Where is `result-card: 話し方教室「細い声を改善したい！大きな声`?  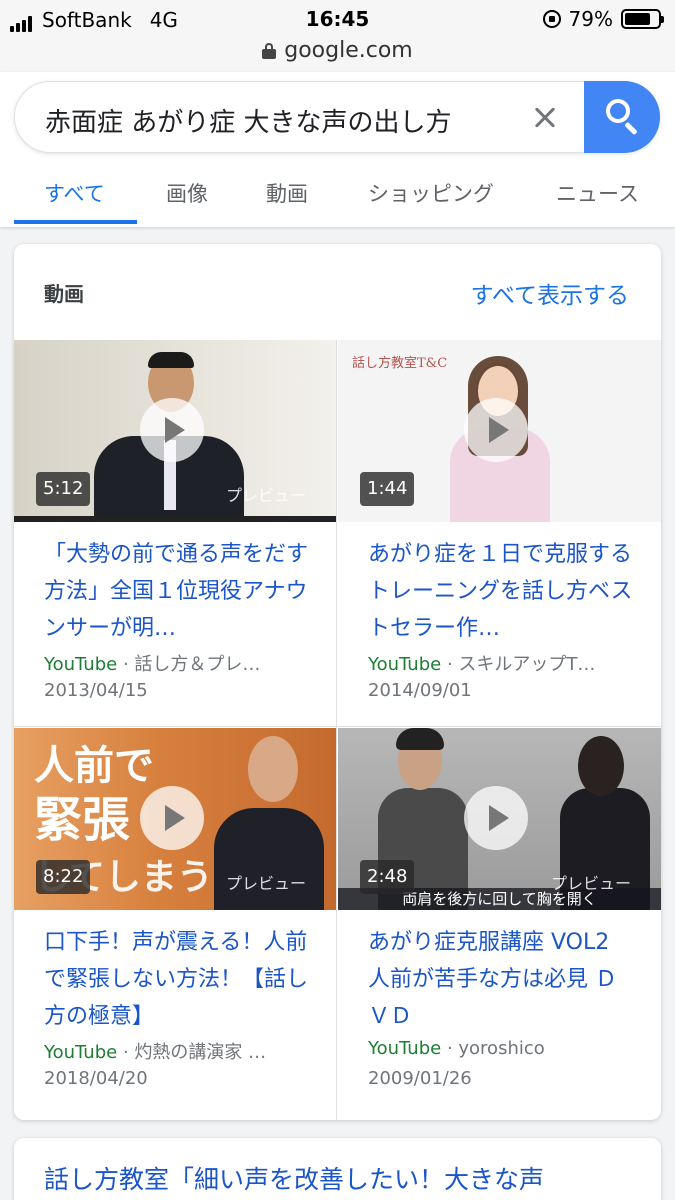 result-card: 話し方教室「細い声を改善したい！大きな声 is located at coordinates (337, 1169).